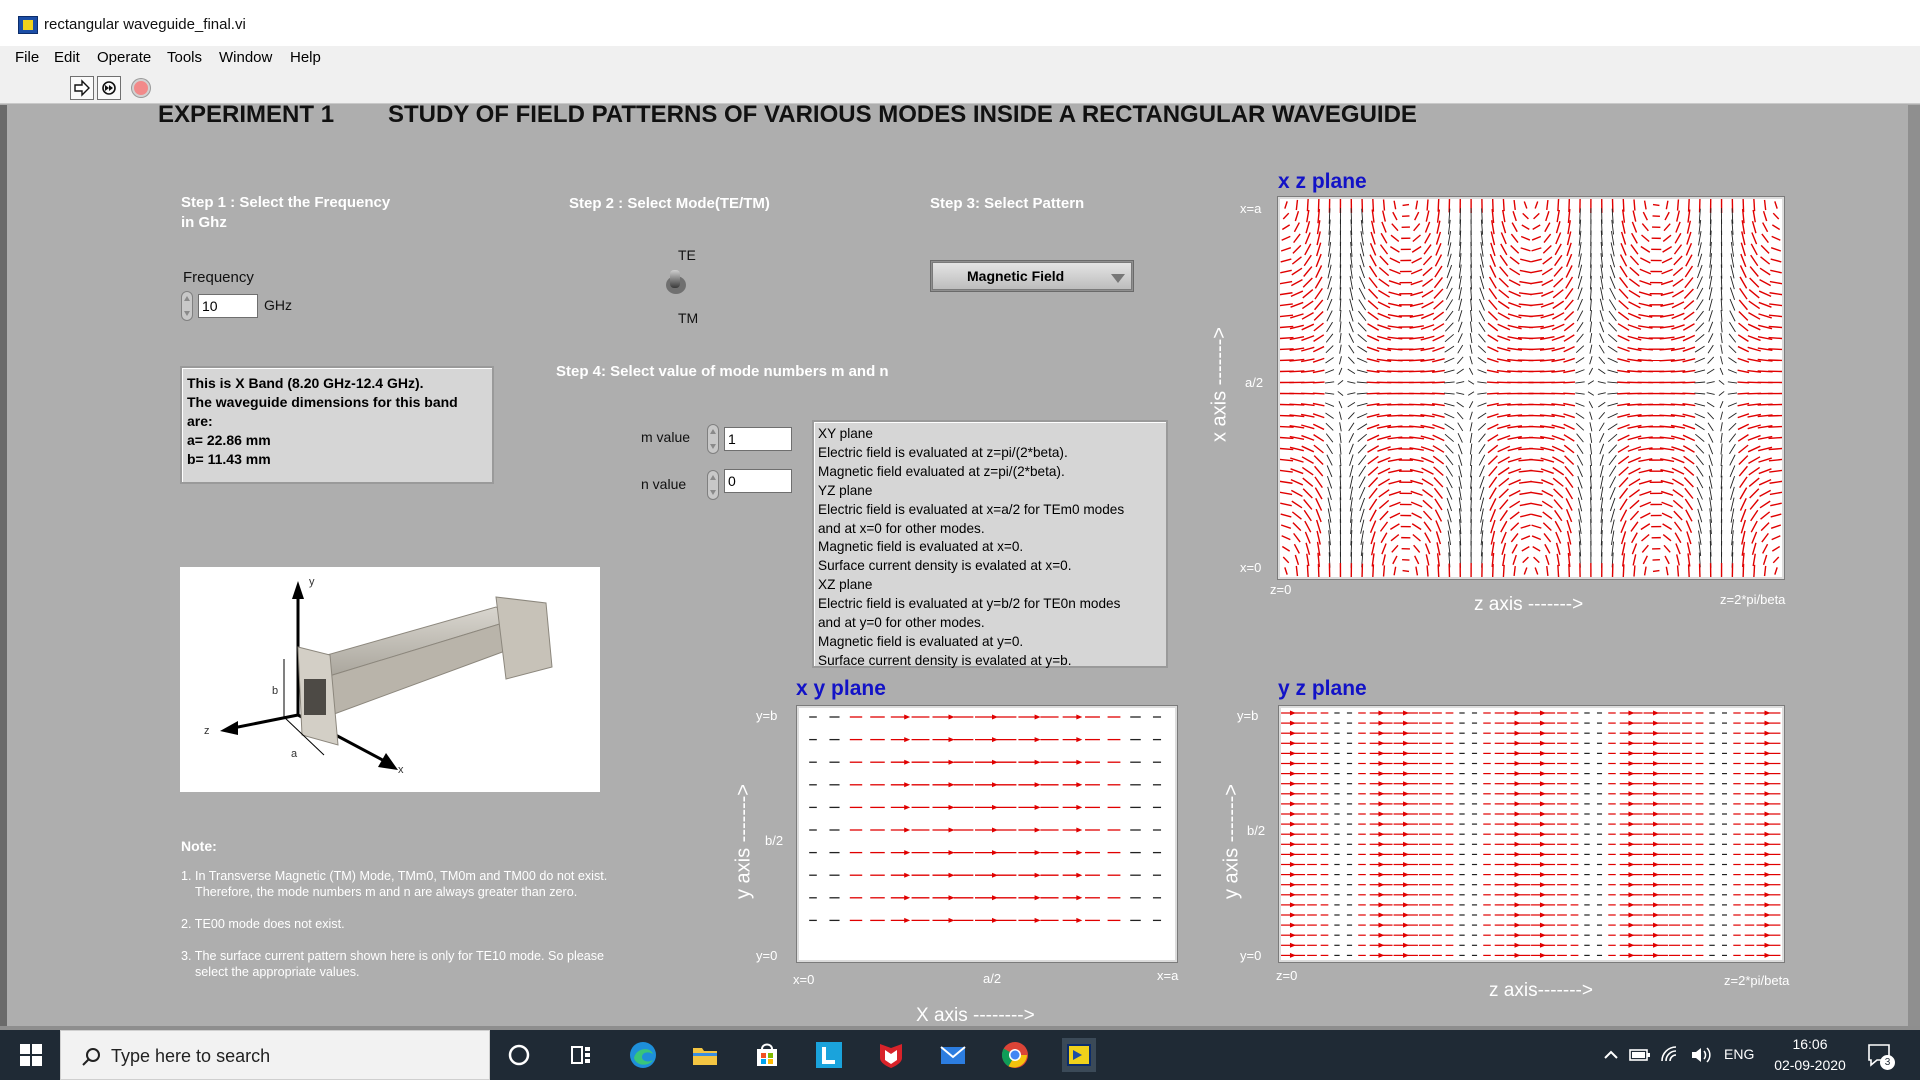 The height and width of the screenshot is (1080, 1920). Describe the element at coordinates (1810, 1044) in the screenshot. I see `clock-time: 16:06` at that location.